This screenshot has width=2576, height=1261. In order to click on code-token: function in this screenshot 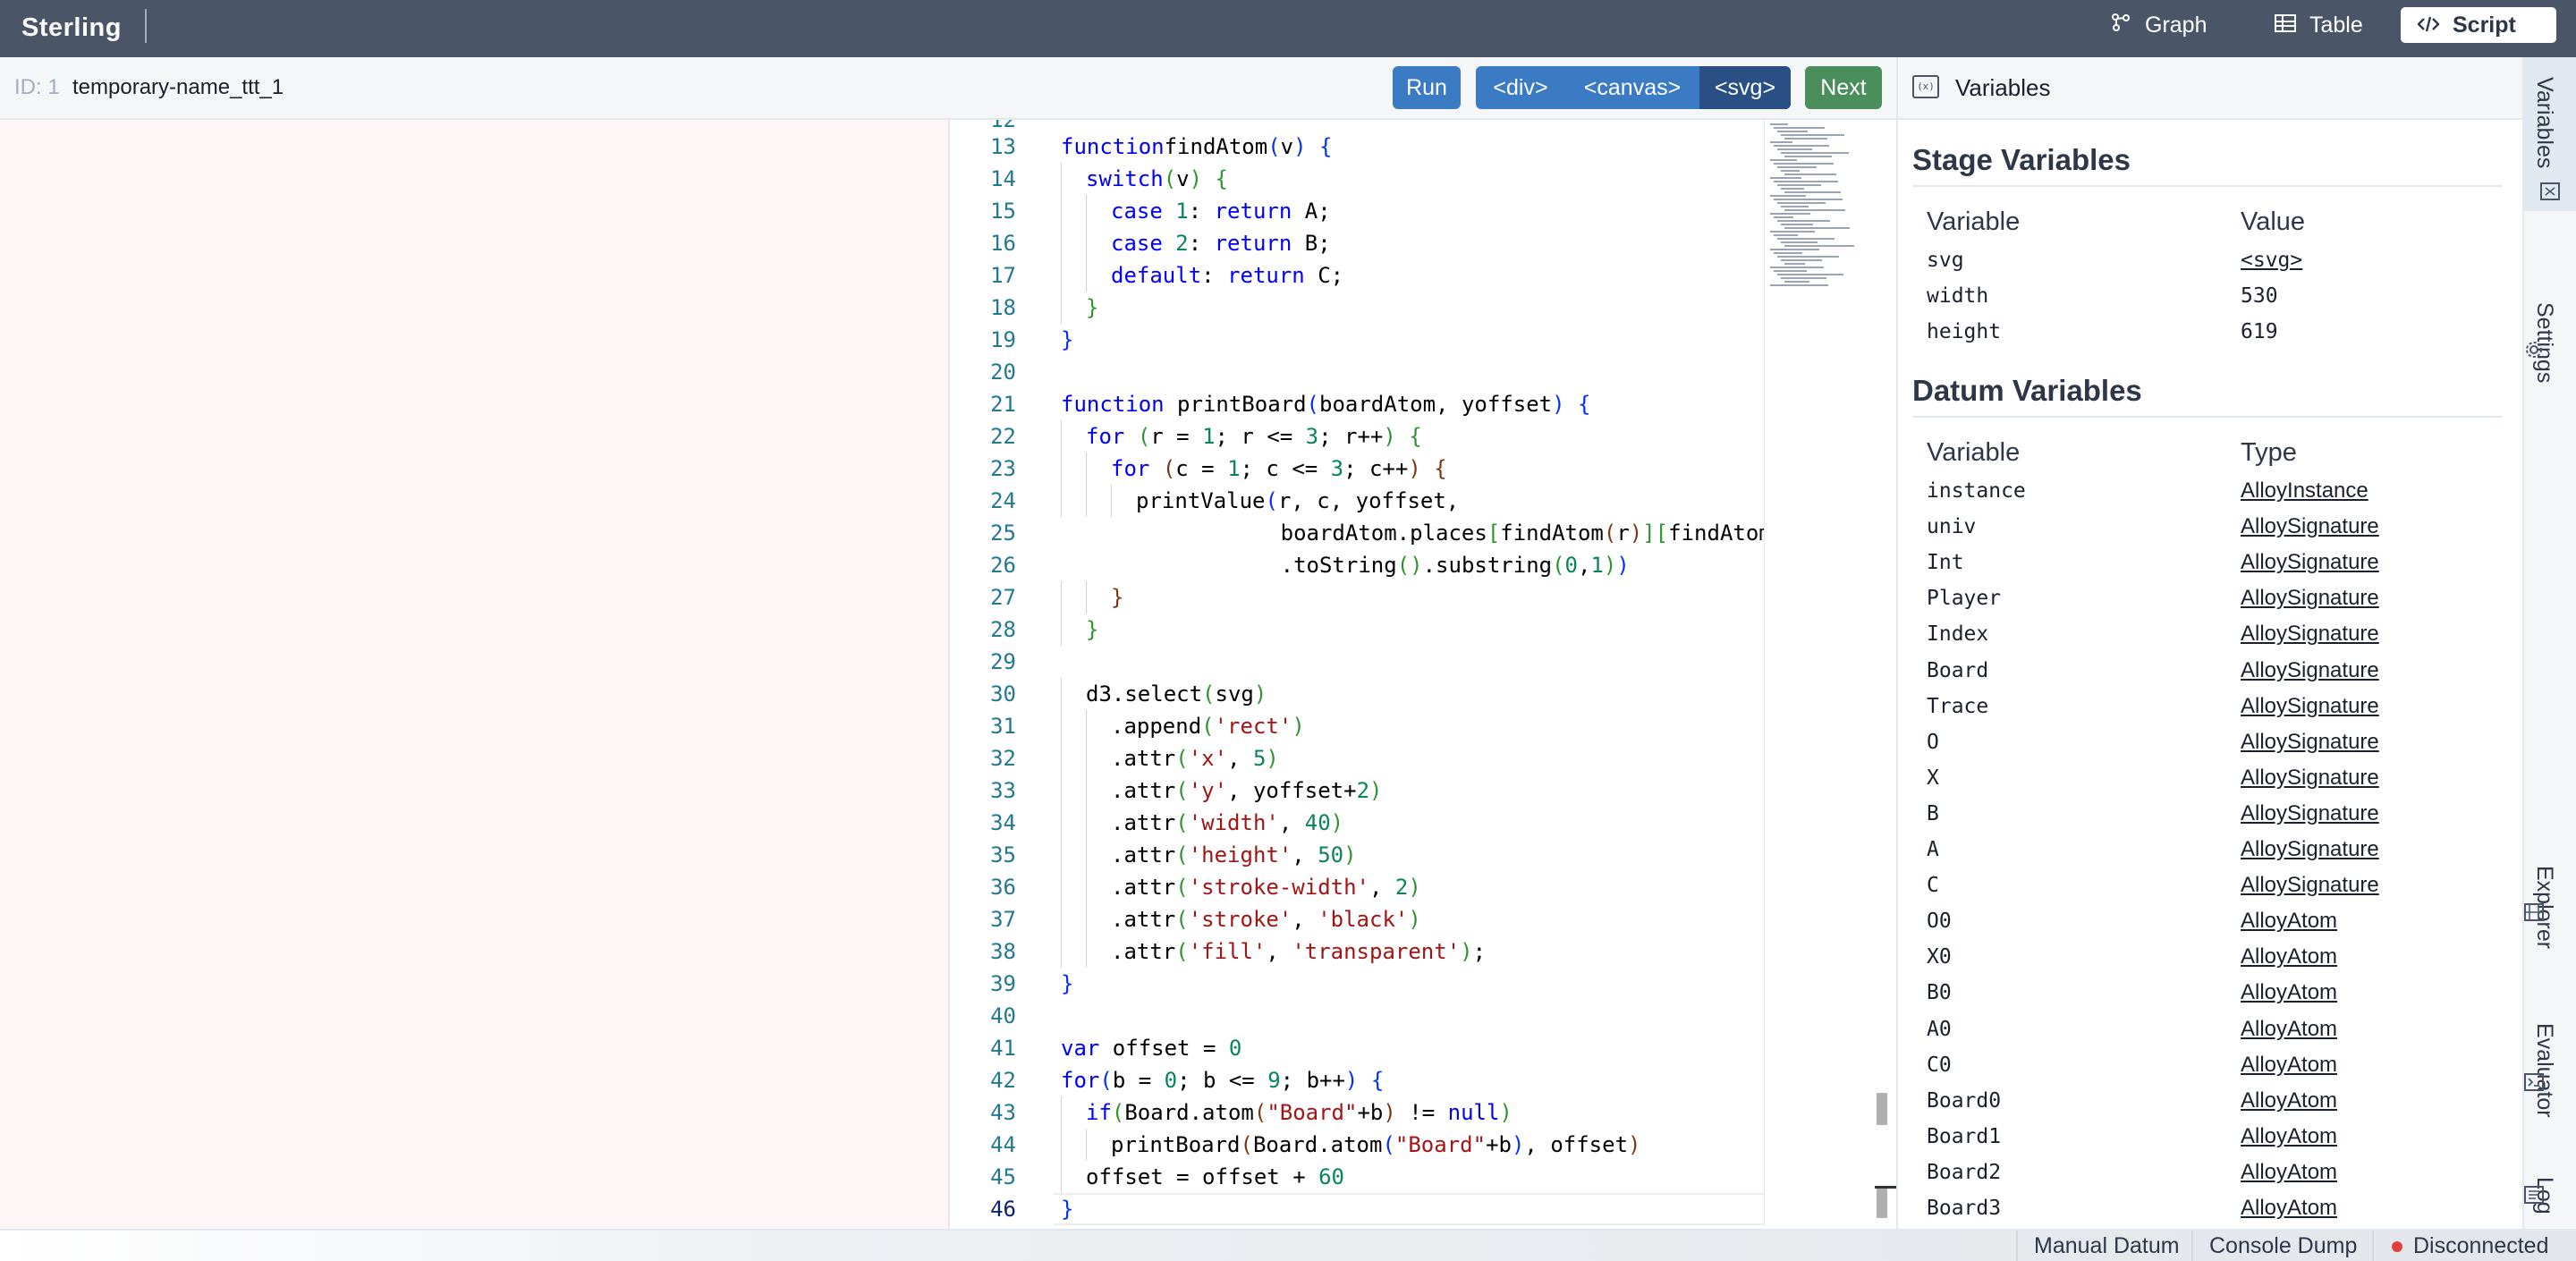, I will do `click(1113, 146)`.